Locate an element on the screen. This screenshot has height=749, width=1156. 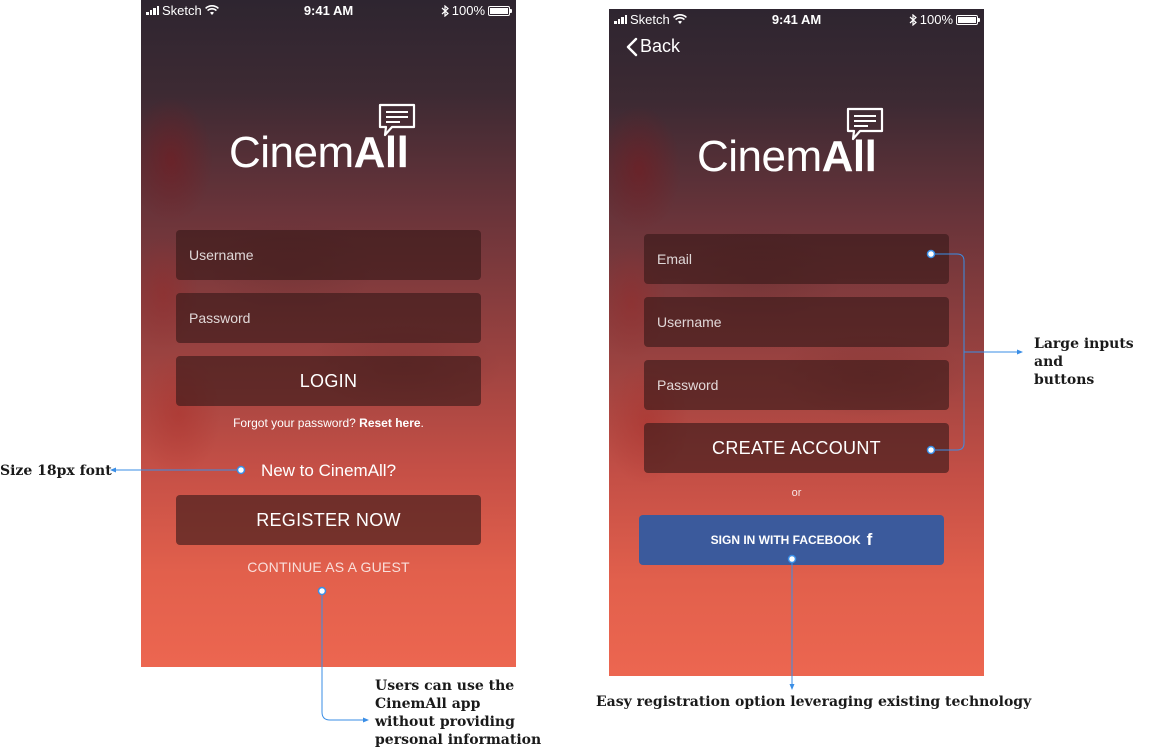
annotation-font-size: Size 18px font is located at coordinates (56, 471).